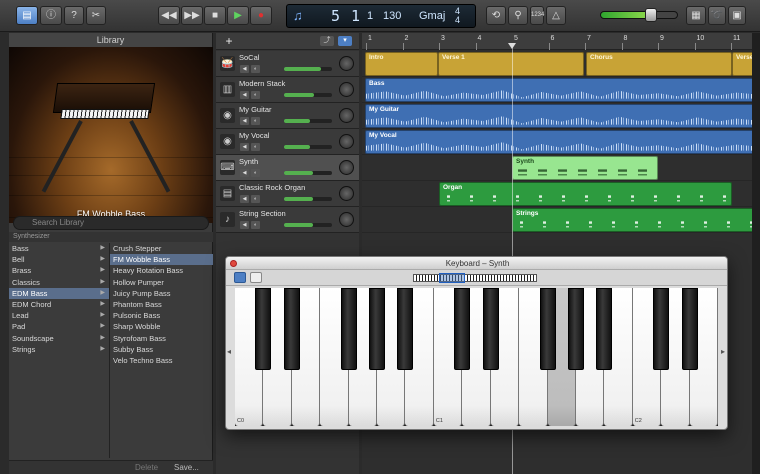  Describe the element at coordinates (256, 277) in the screenshot. I see `musical-typing-mode-button` at that location.